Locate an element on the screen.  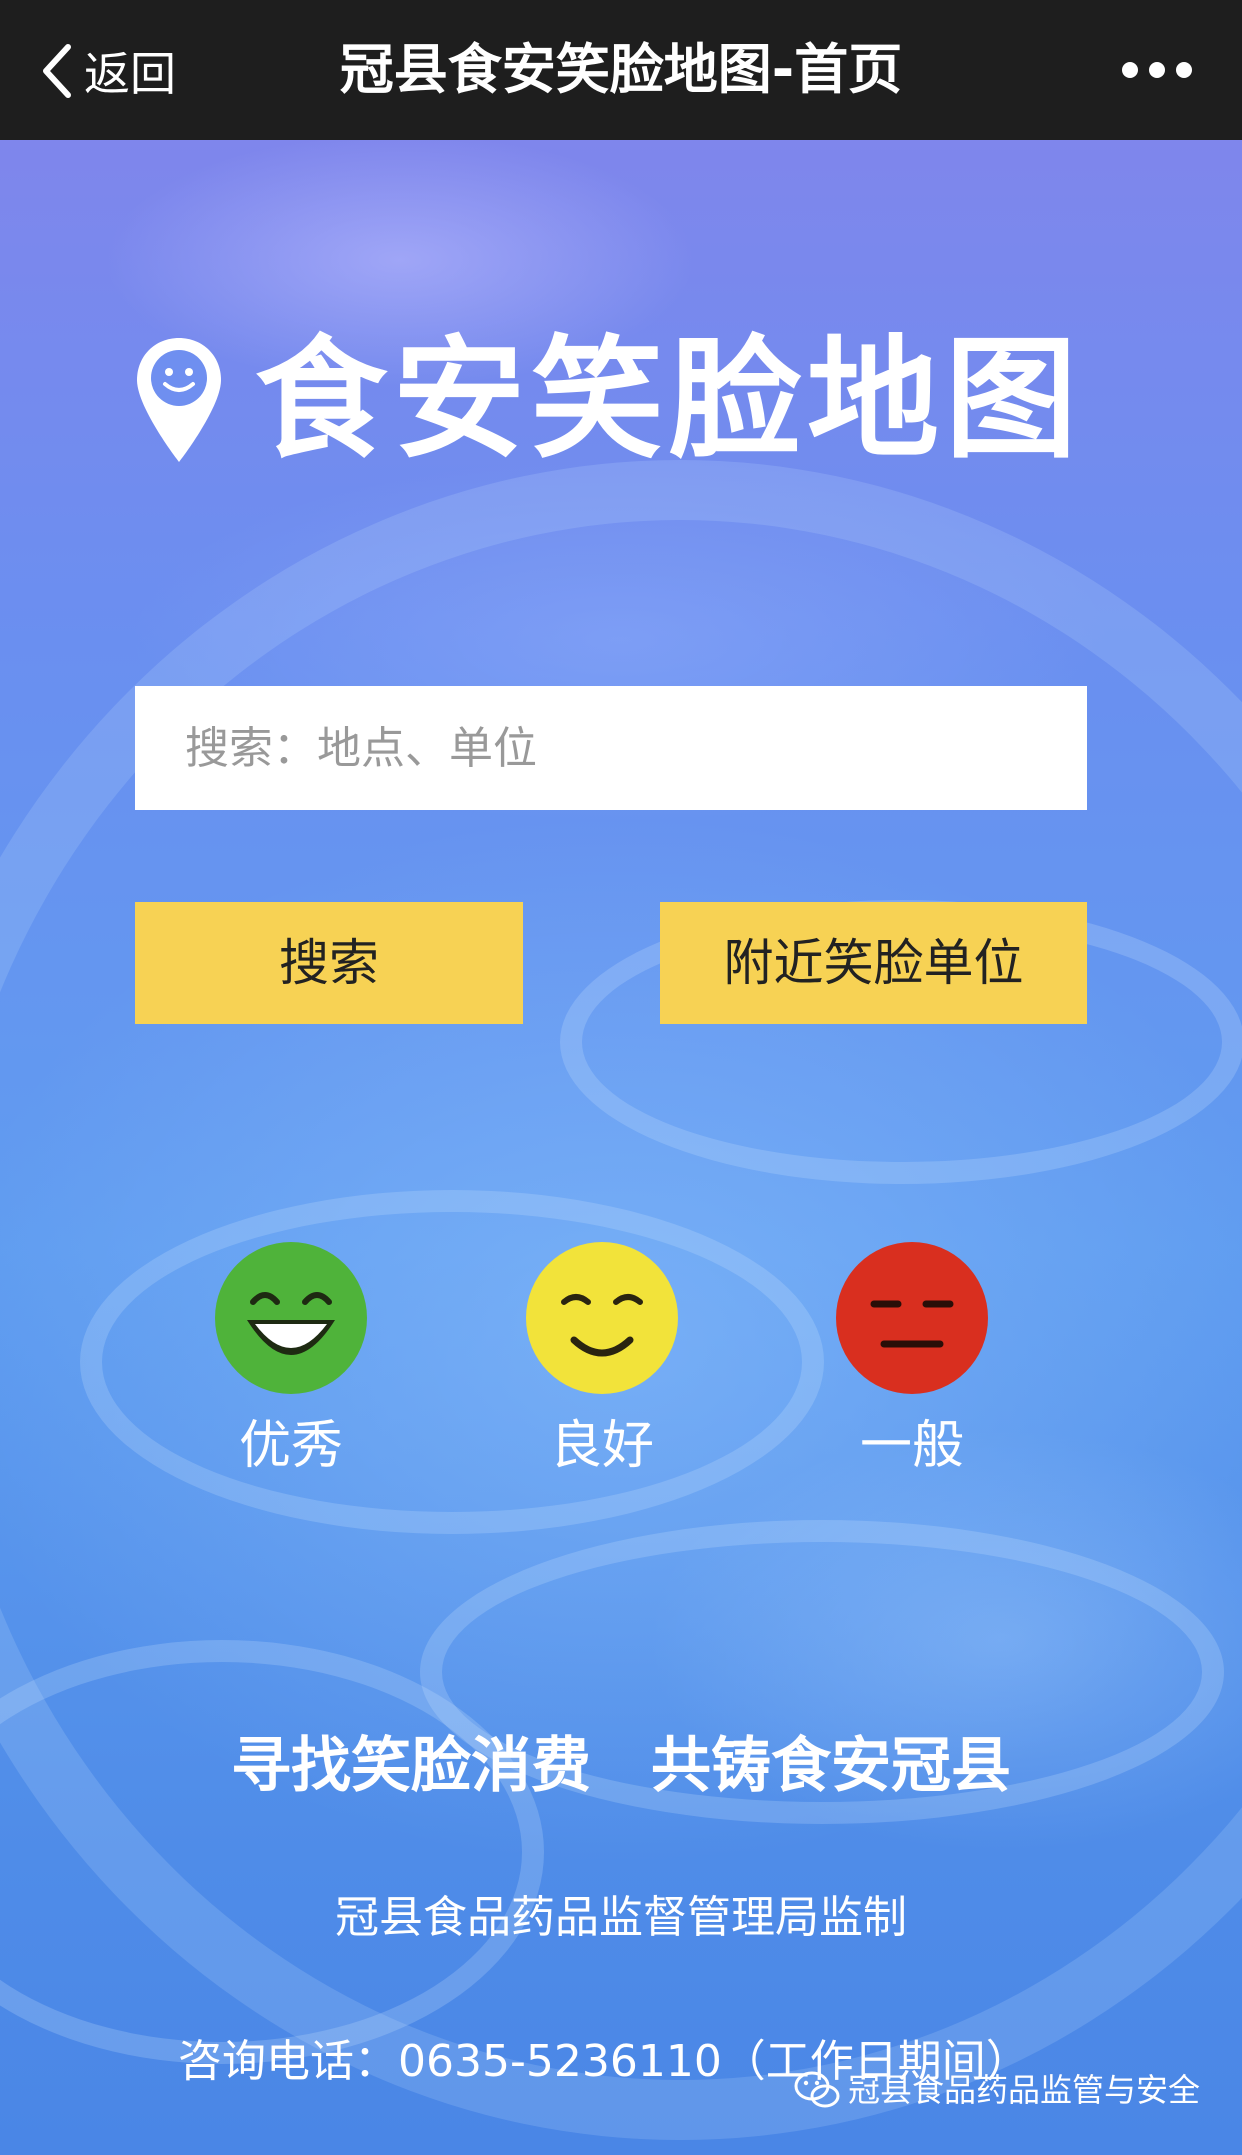
wechat-icon is located at coordinates (817, 2089).